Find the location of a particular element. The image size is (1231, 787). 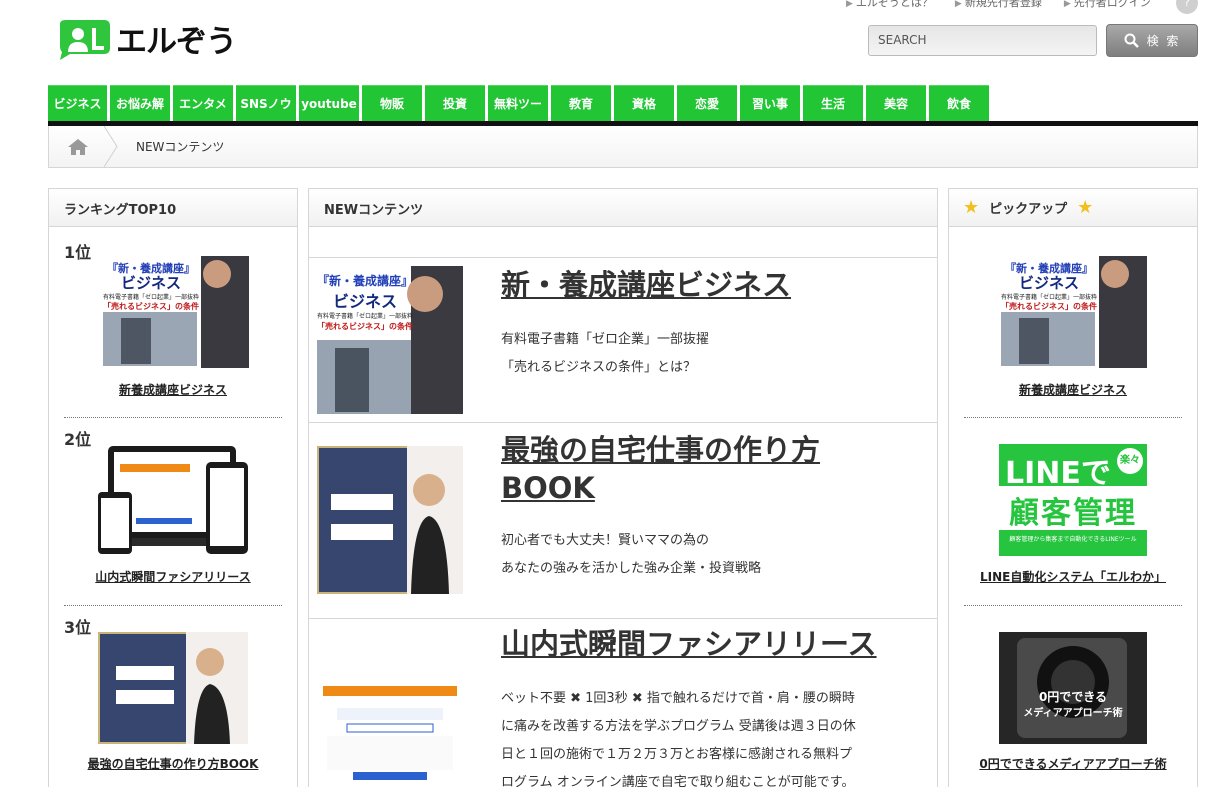

cover-text: 顧客管理 is located at coordinates (1073, 513).